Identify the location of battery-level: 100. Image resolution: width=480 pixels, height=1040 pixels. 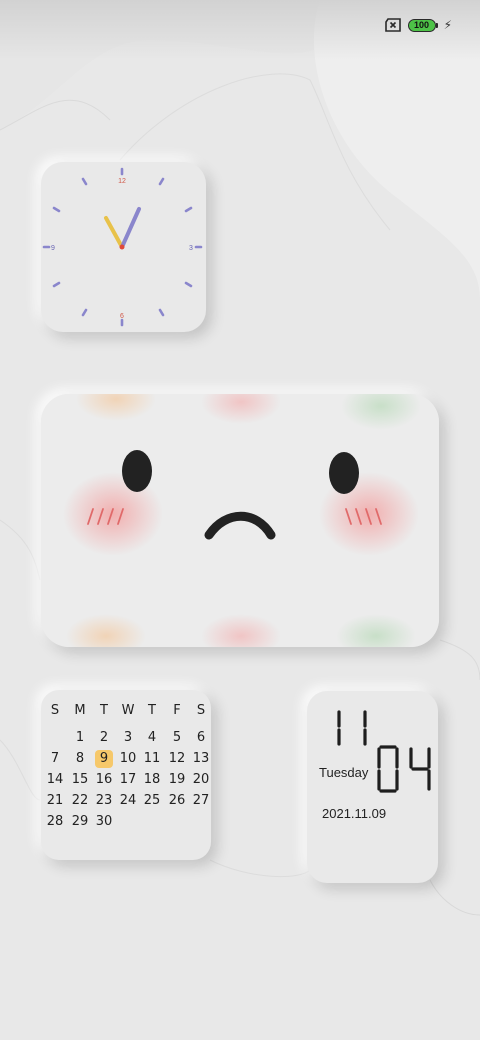
(421, 25).